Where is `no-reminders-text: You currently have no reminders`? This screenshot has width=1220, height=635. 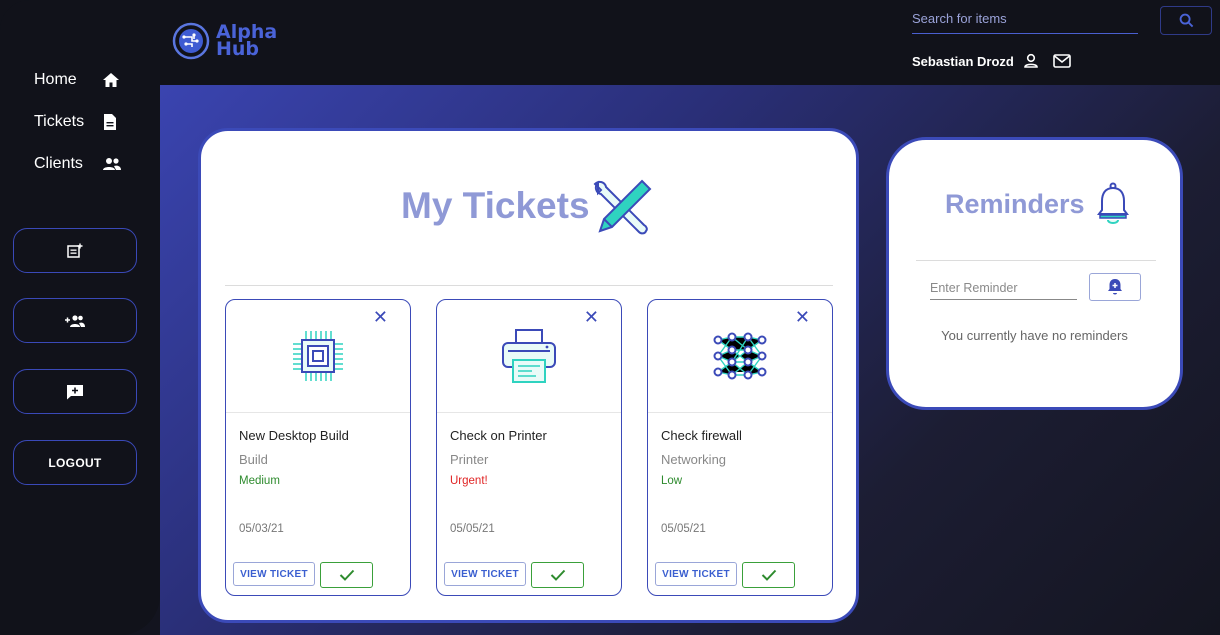
no-reminders-text: You currently have no reminders is located at coordinates (1034, 335).